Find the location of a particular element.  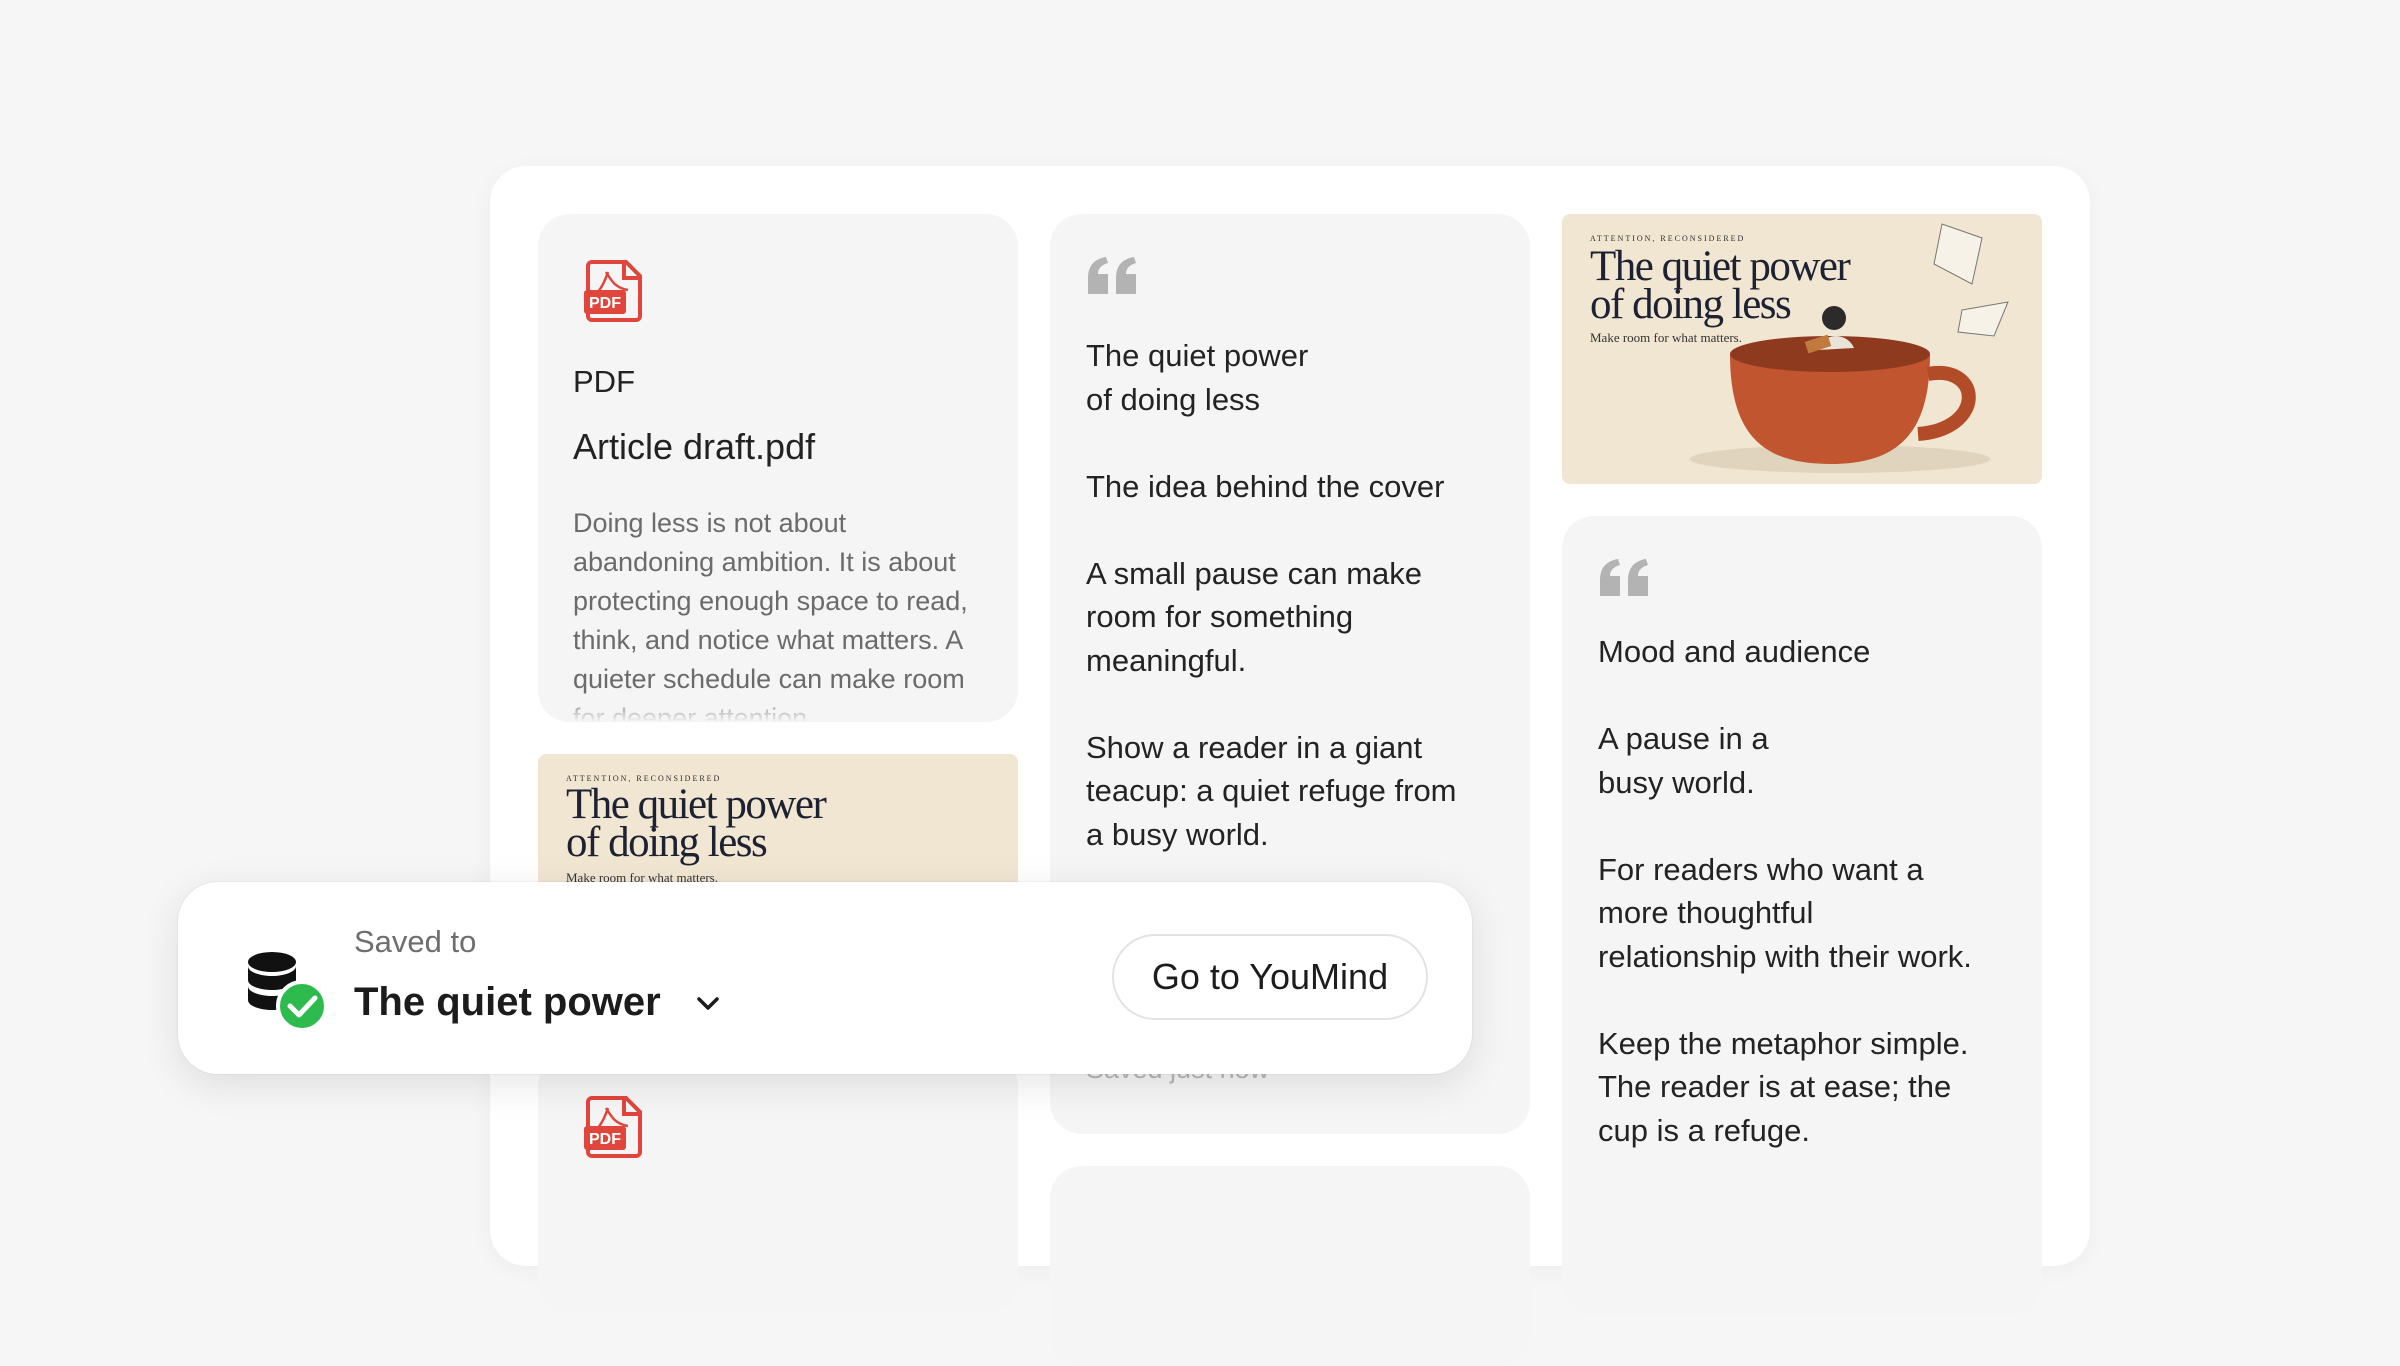

pdf-card-2: PDF is located at coordinates (778, 1184).